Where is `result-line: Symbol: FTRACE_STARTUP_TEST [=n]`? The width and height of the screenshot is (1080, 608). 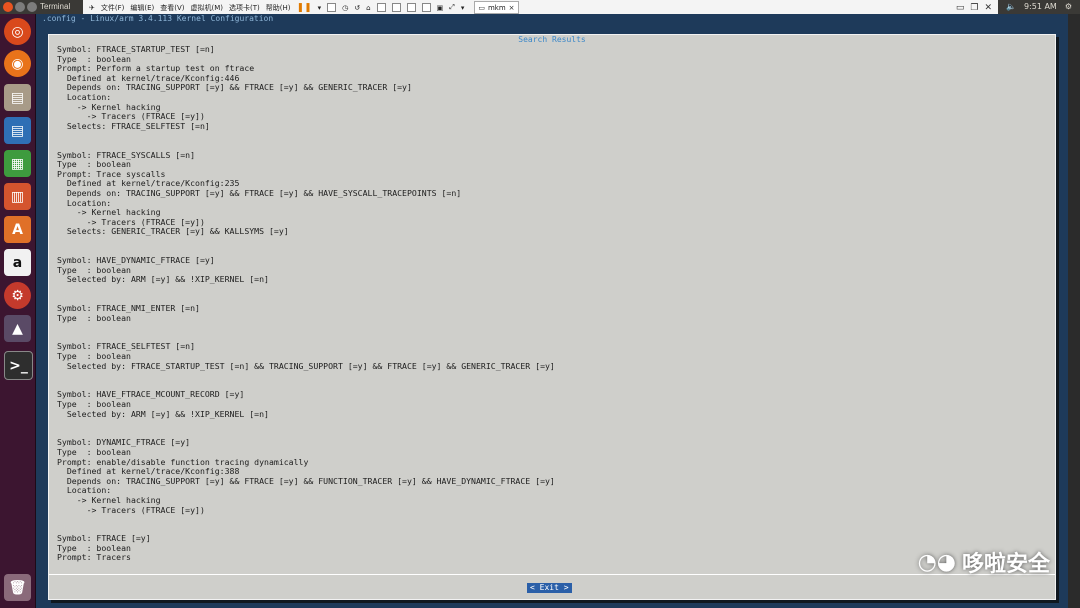
result-line: Symbol: FTRACE_STARTUP_TEST [=n] is located at coordinates (136, 49).